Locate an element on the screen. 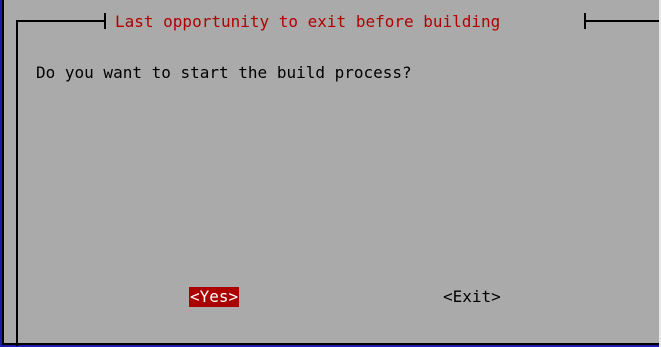 The image size is (661, 347). dialog-frame-left is located at coordinates (17, 183).